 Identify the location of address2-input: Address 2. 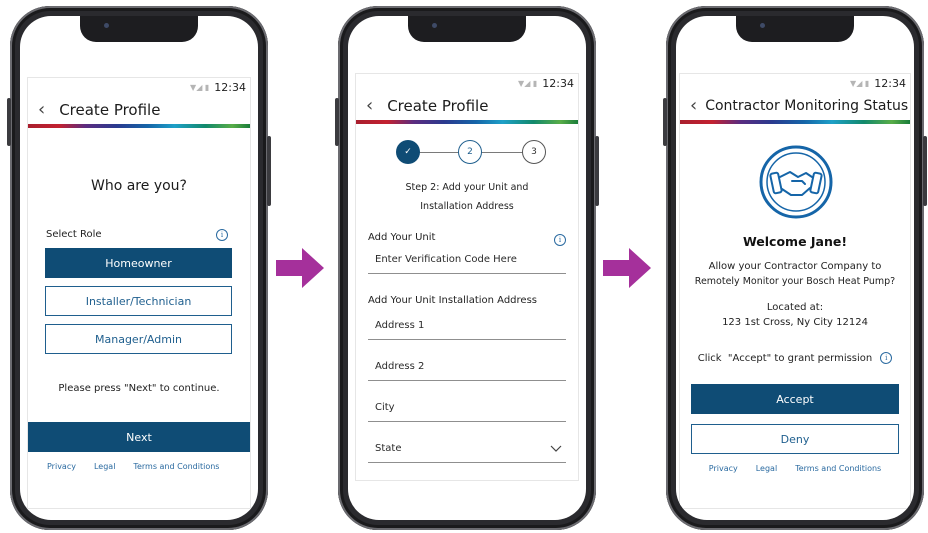
(467, 367).